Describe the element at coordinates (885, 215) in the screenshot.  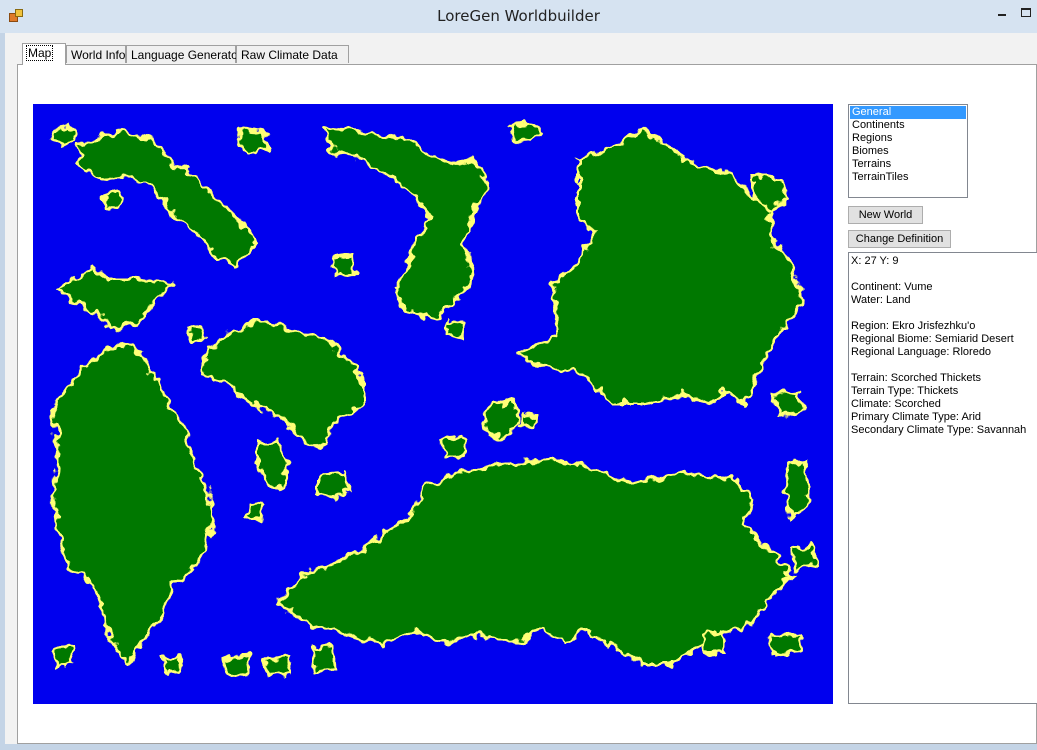
I see `new-world-button: New World` at that location.